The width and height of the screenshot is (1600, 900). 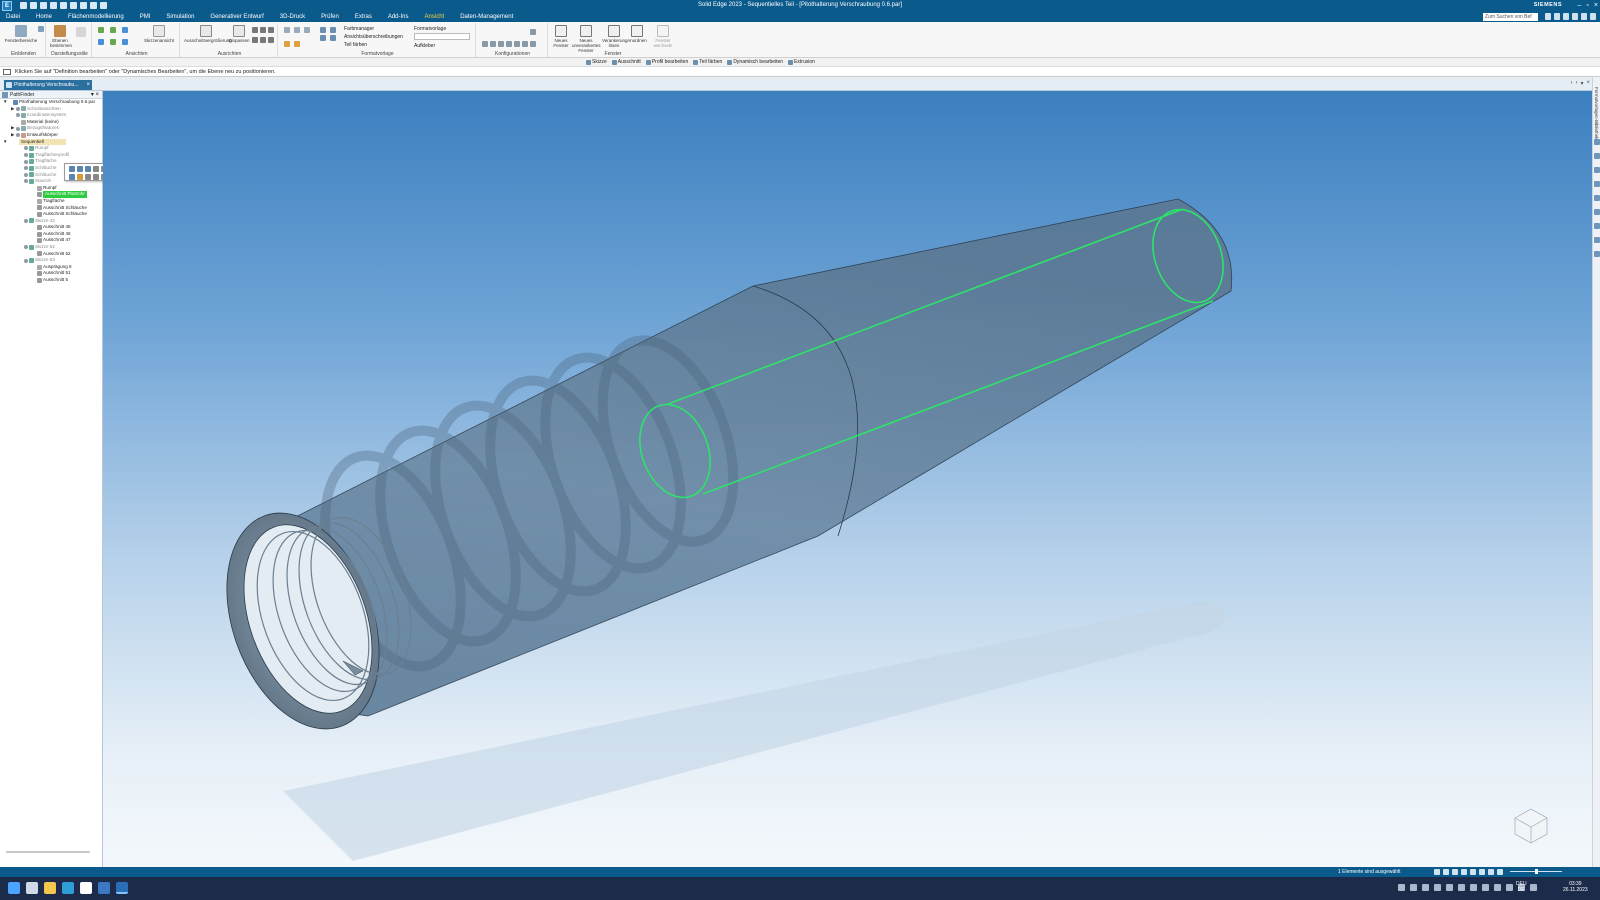 I want to click on cmd-skizze: Skizze, so click(x=596, y=62).